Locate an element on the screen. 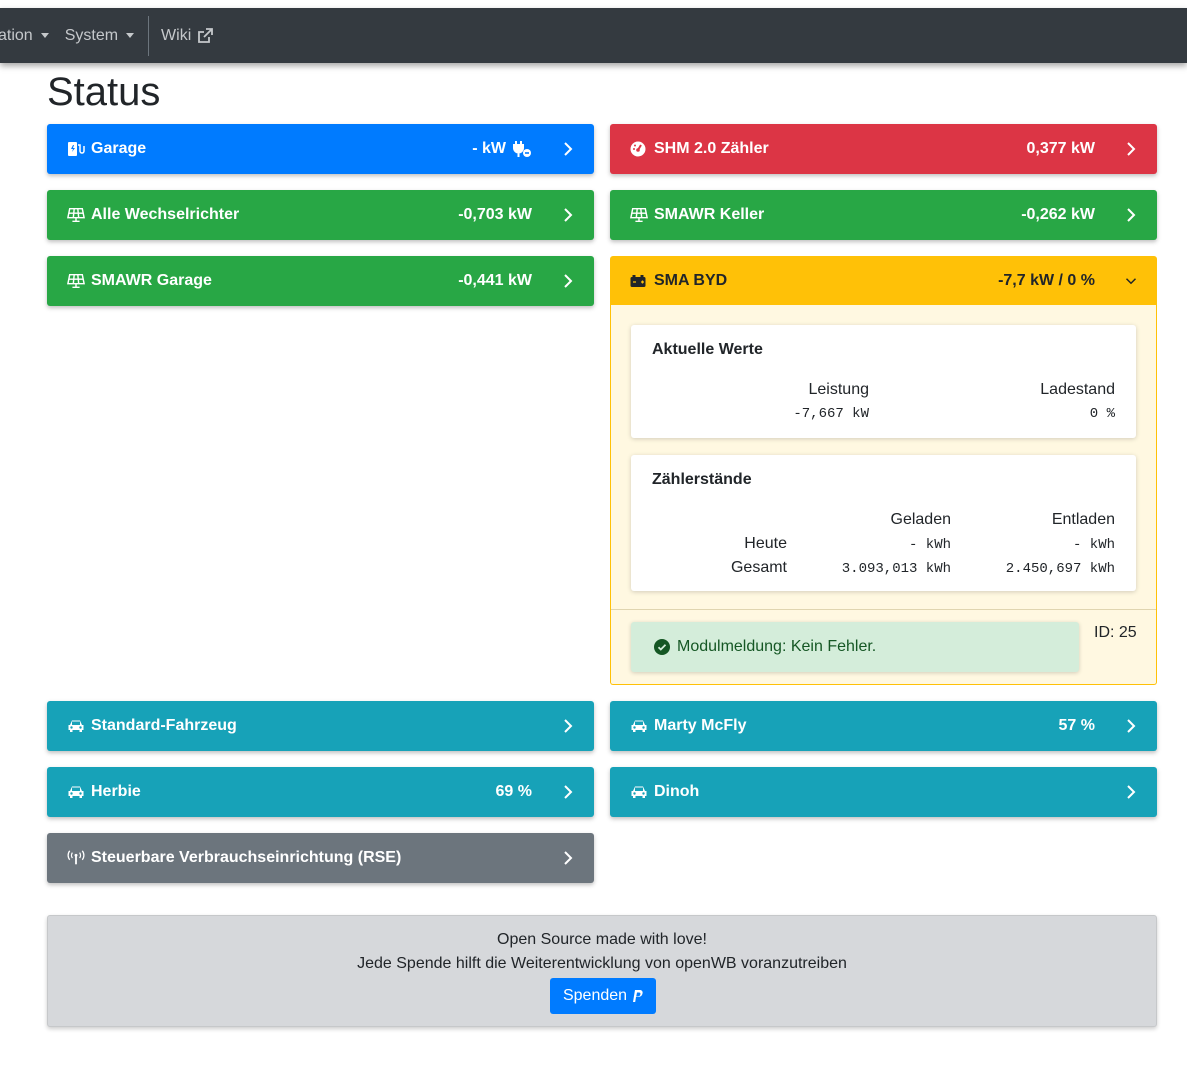 This screenshot has width=1187, height=1065. power-value: -7,667 kW is located at coordinates (831, 414).